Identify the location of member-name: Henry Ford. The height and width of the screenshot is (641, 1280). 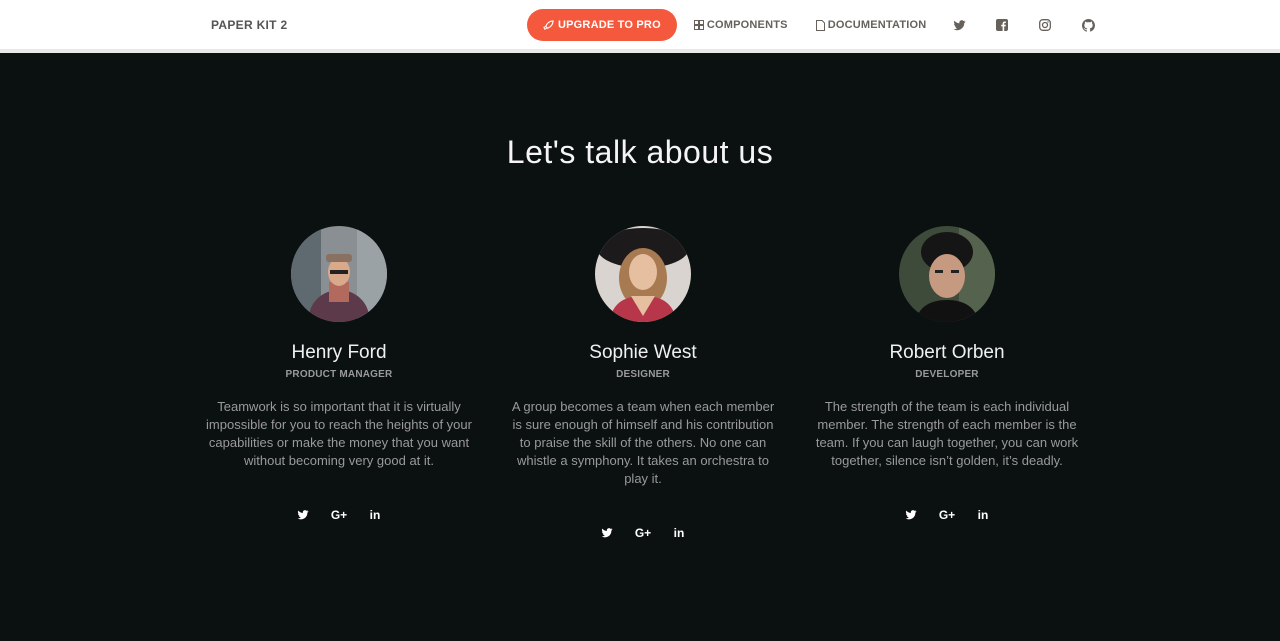
(339, 352).